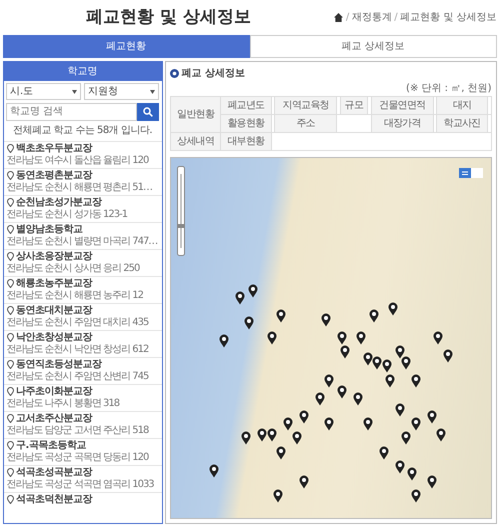 The image size is (499, 526). What do you see at coordinates (54, 338) in the screenshot?
I see `school-name: 낙안초창성분교장` at bounding box center [54, 338].